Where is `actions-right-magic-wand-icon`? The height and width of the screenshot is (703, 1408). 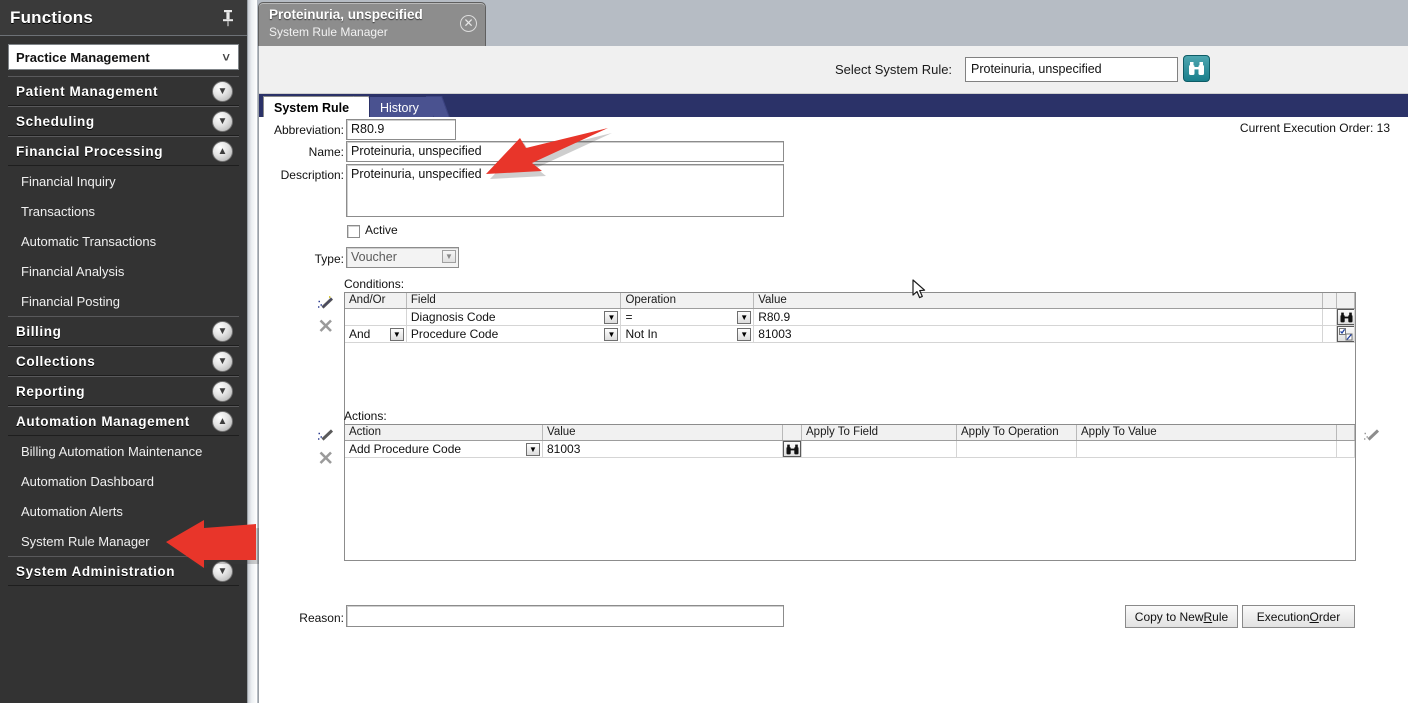 actions-right-magic-wand-icon is located at coordinates (1372, 436).